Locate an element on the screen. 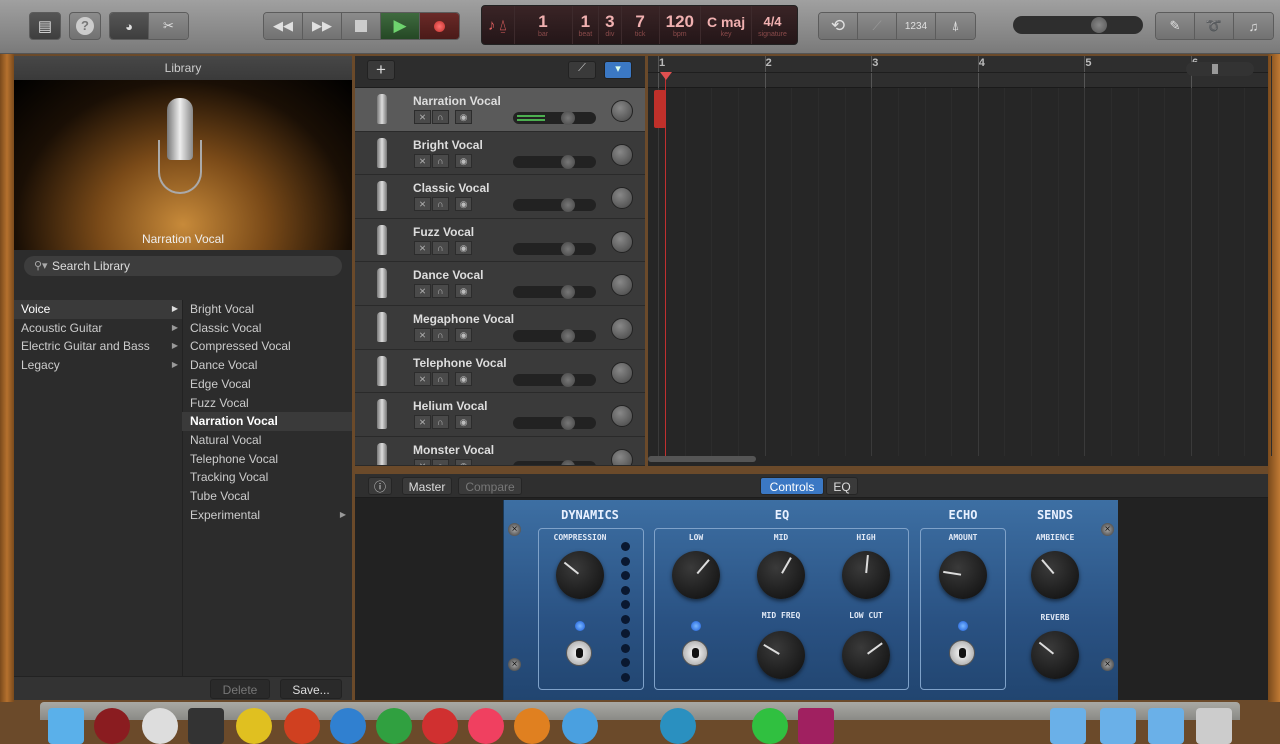 This screenshot has height=744, width=1280. patch-item: Bright Vocal is located at coordinates (267, 309).